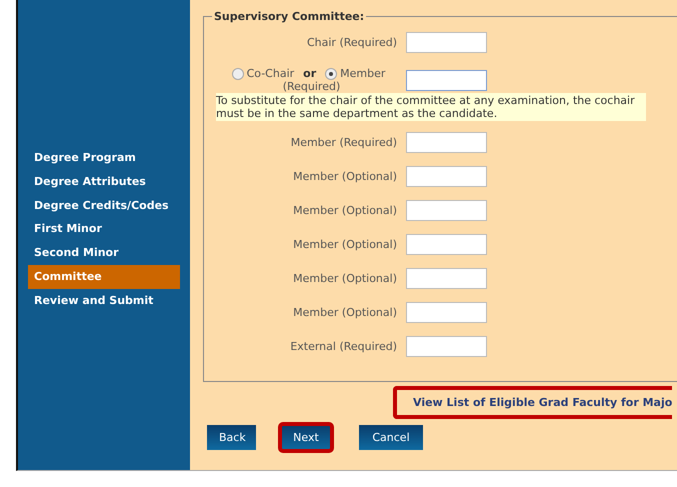 Image resolution: width=677 pixels, height=487 pixels. What do you see at coordinates (363, 73) in the screenshot?
I see `radio-label: Member` at bounding box center [363, 73].